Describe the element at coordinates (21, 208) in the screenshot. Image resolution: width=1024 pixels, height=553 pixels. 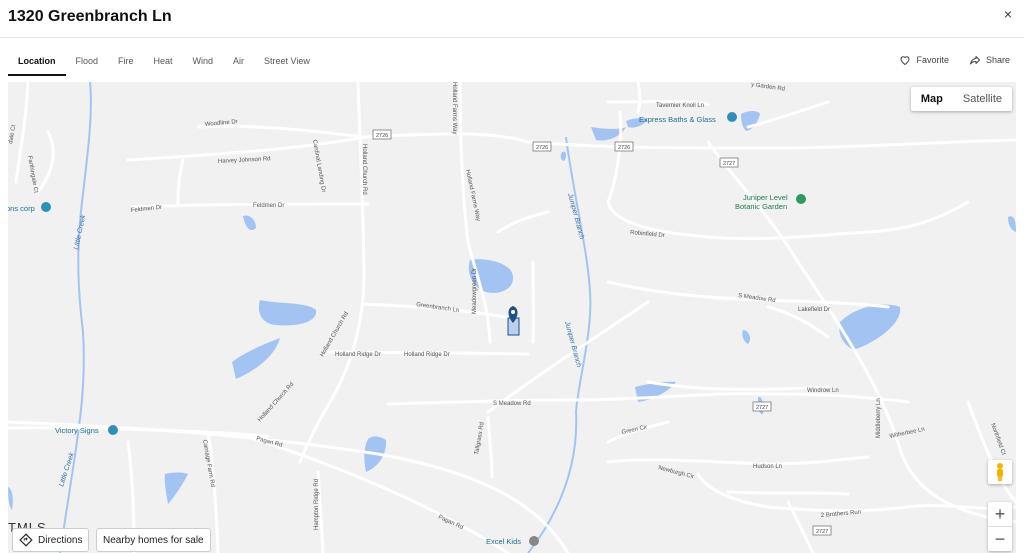
I see `poi-label: ons corp` at that location.